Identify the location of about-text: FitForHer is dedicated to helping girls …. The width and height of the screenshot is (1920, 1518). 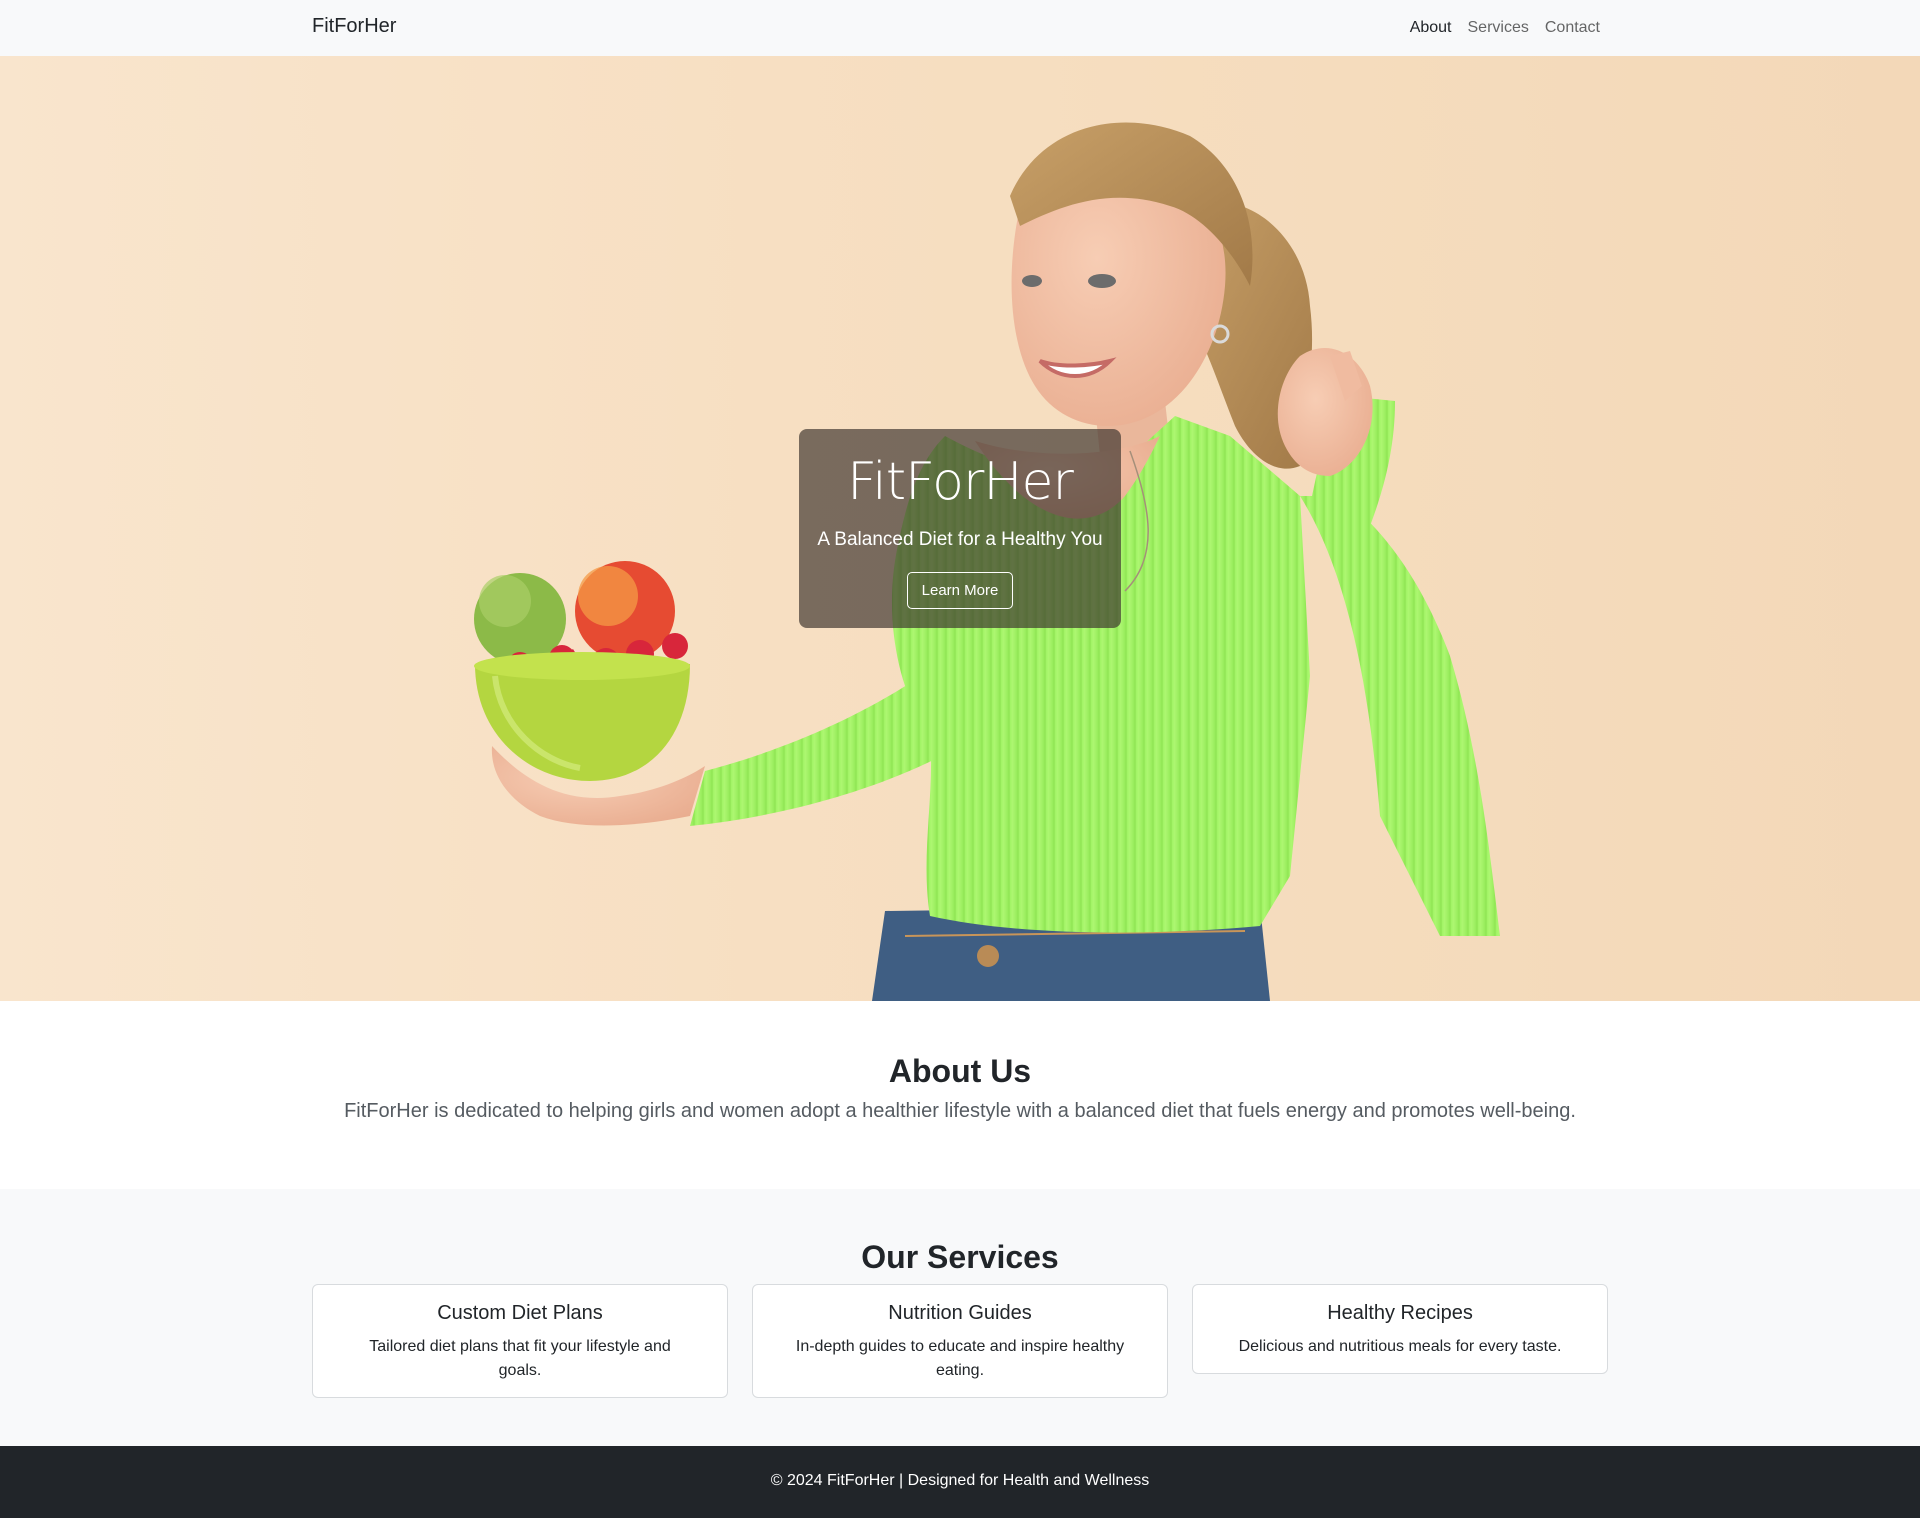
(960, 1111).